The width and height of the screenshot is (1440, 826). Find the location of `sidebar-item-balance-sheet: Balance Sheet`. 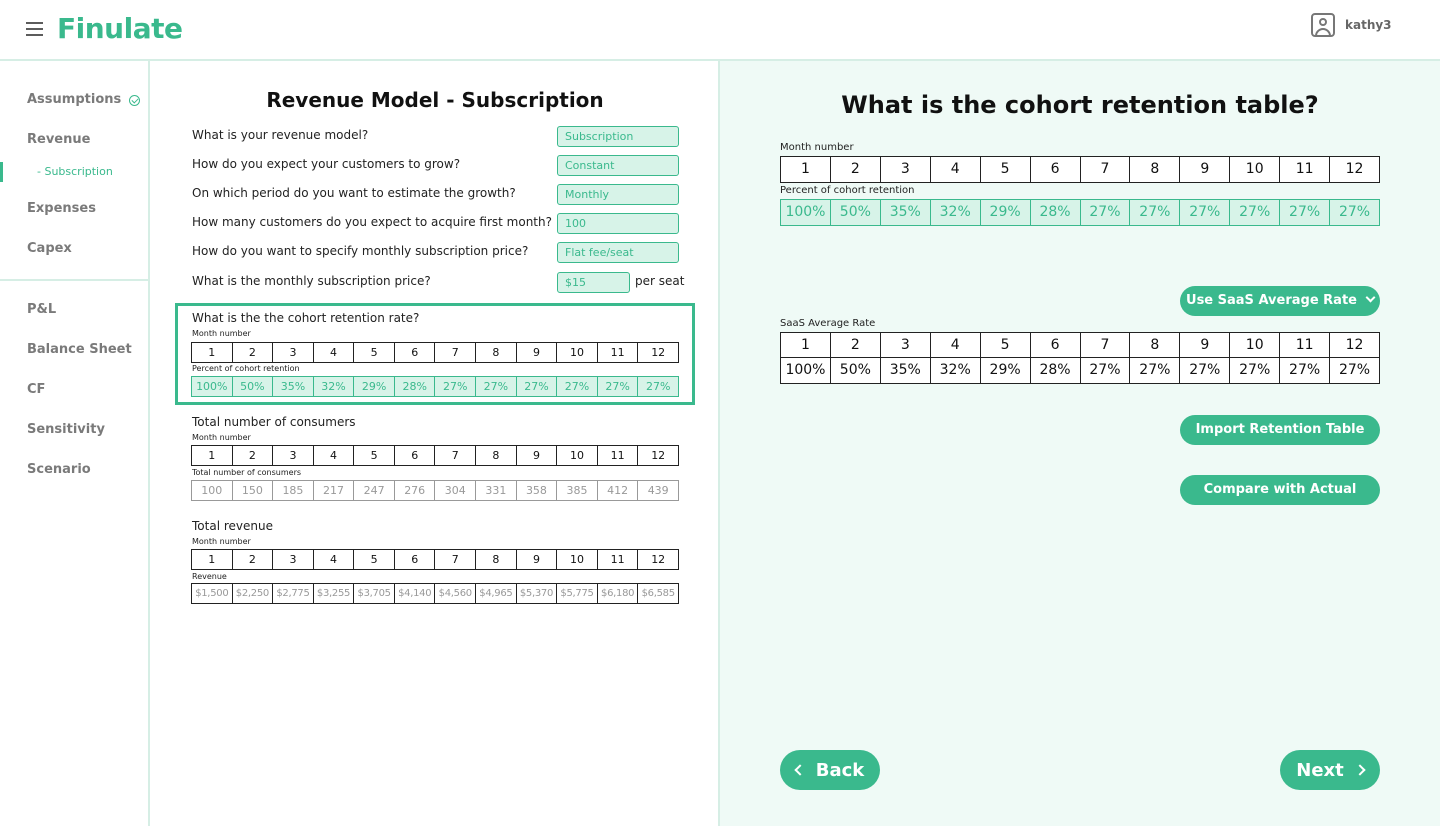

sidebar-item-balance-sheet: Balance Sheet is located at coordinates (79, 349).